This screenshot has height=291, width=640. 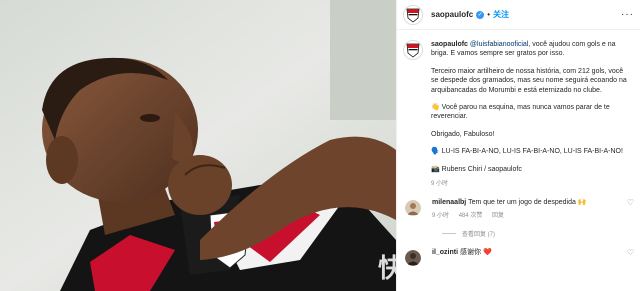 I want to click on comment-item: il_ozinti 感谢你 ❤️ ♡, so click(x=518, y=257).